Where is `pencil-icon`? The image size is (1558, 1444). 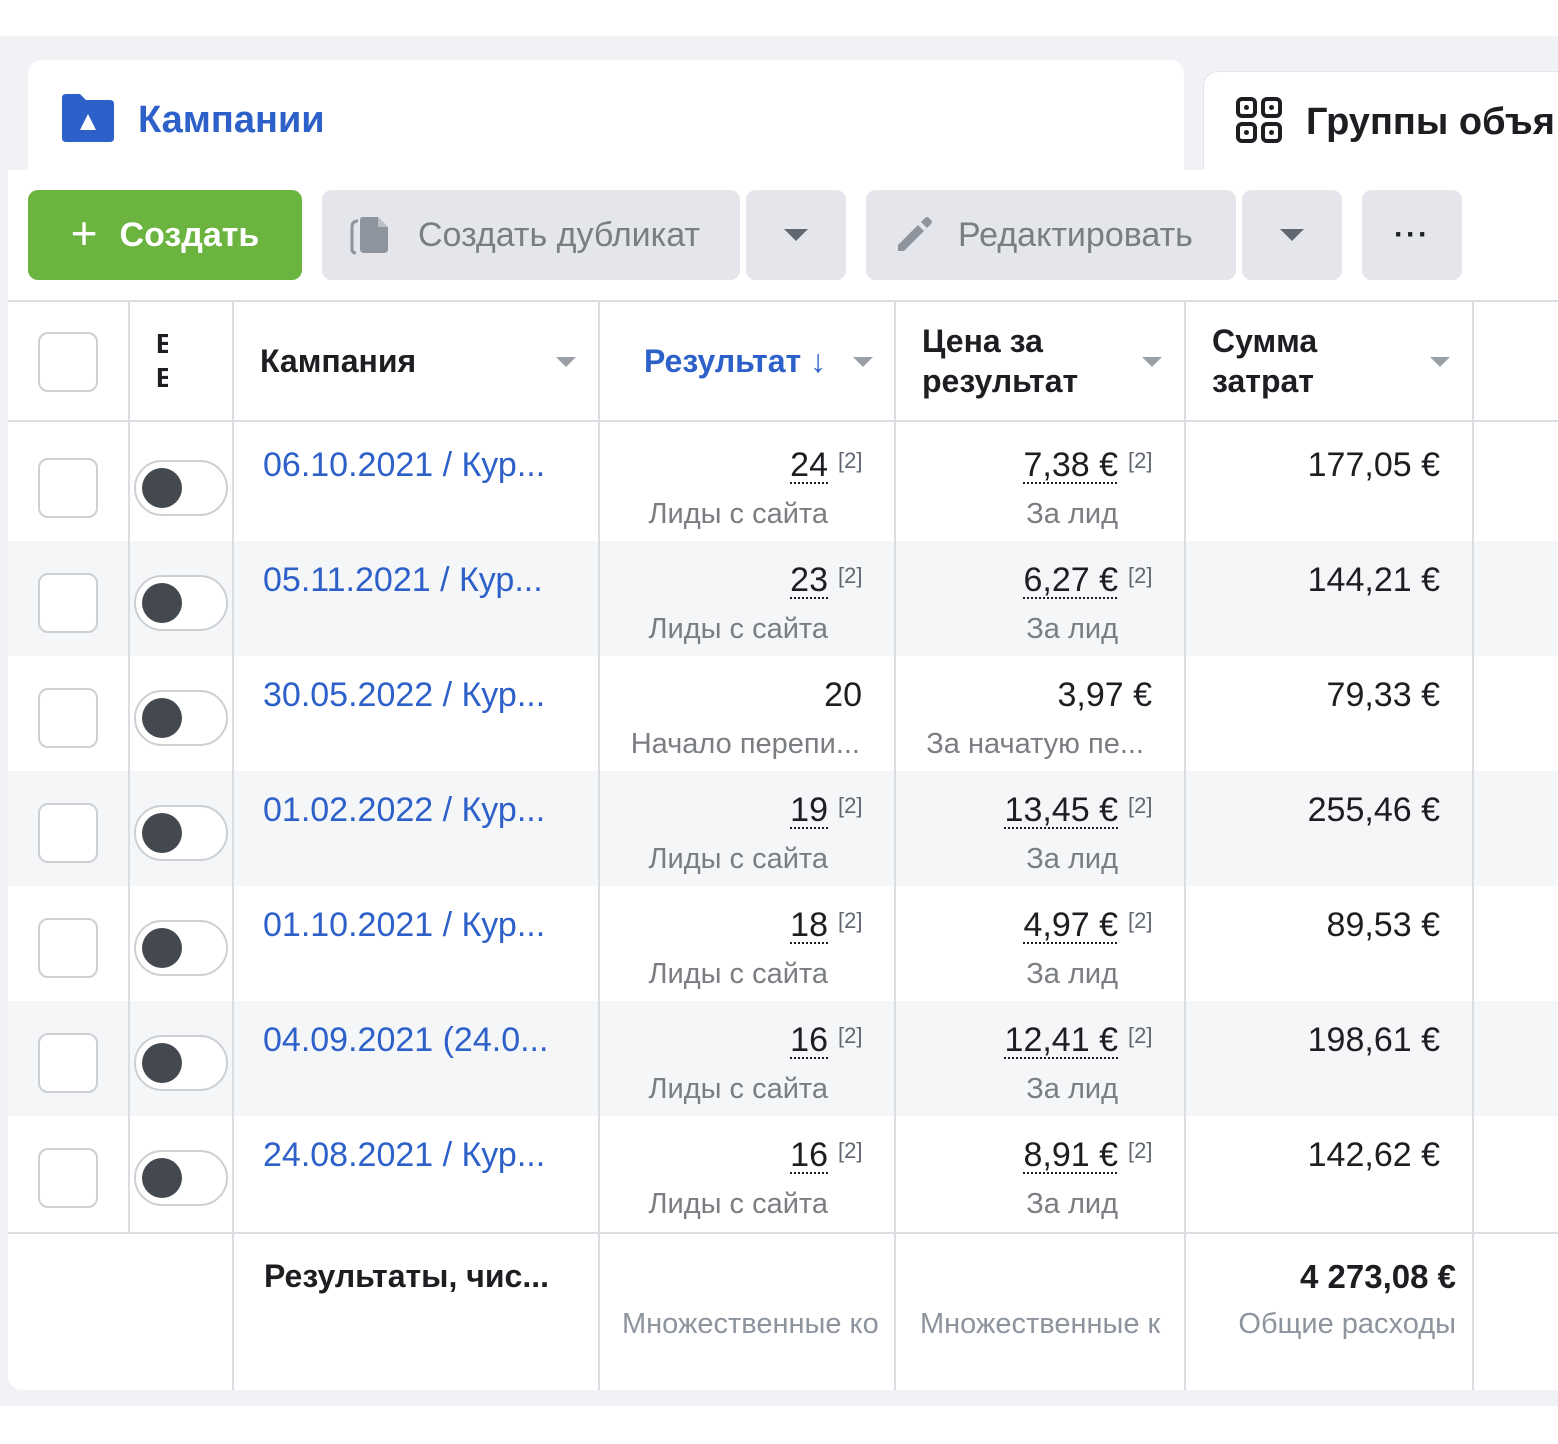 pencil-icon is located at coordinates (914, 235).